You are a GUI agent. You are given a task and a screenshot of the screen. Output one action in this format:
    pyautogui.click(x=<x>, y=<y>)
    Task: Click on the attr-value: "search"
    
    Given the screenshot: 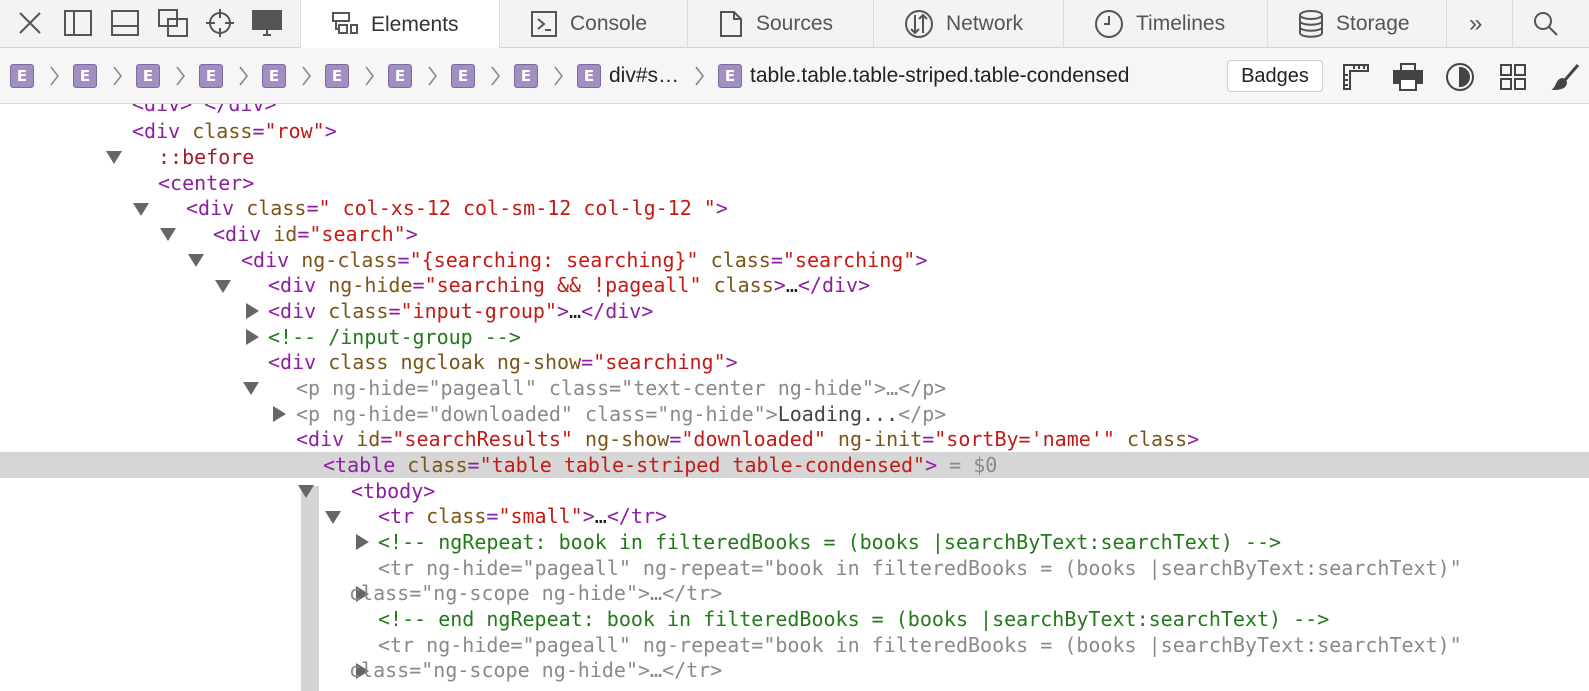 What is the action you would take?
    pyautogui.click(x=357, y=234)
    